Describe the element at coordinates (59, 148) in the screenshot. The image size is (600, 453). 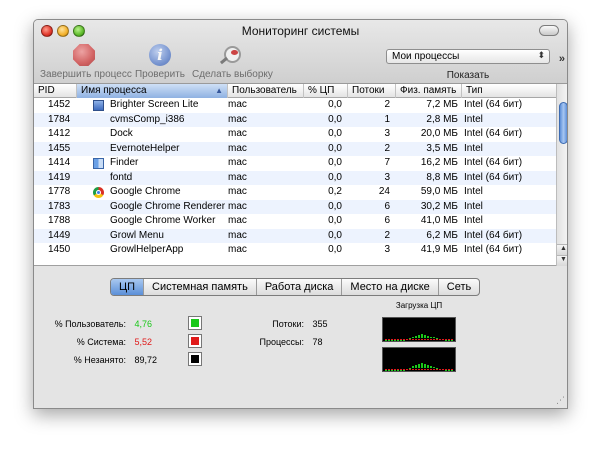
I see `pid-cell: 1455` at that location.